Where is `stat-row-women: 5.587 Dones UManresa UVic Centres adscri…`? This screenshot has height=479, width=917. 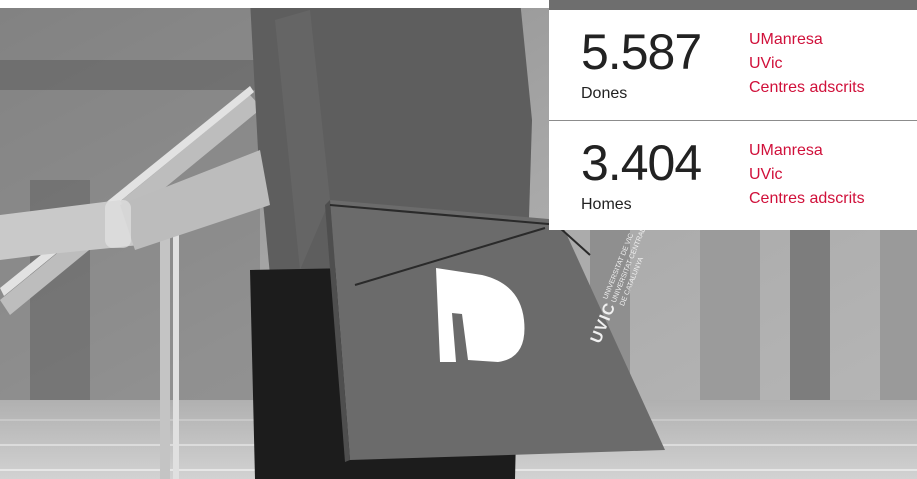 stat-row-women: 5.587 Dones UManresa UVic Centres adscri… is located at coordinates (733, 65).